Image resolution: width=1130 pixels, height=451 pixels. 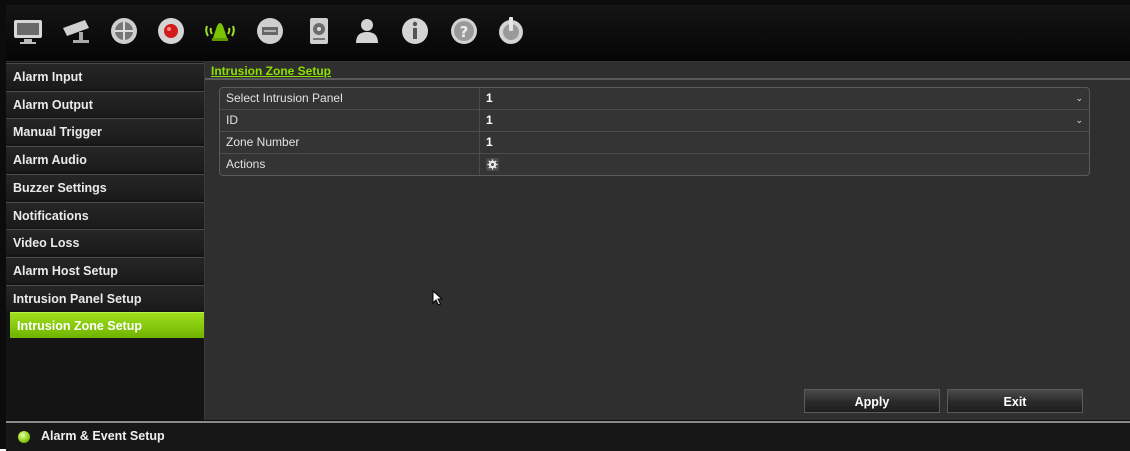 What do you see at coordinates (654, 164) in the screenshot?
I see `row-actions: Actions` at bounding box center [654, 164].